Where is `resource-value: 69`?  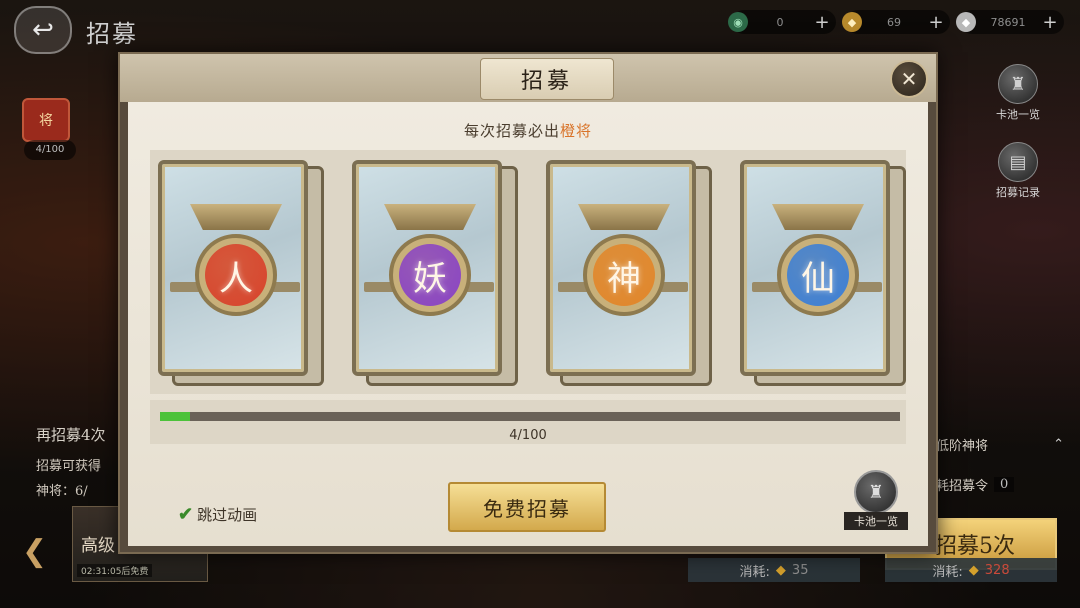 resource-value: 69 is located at coordinates (894, 22).